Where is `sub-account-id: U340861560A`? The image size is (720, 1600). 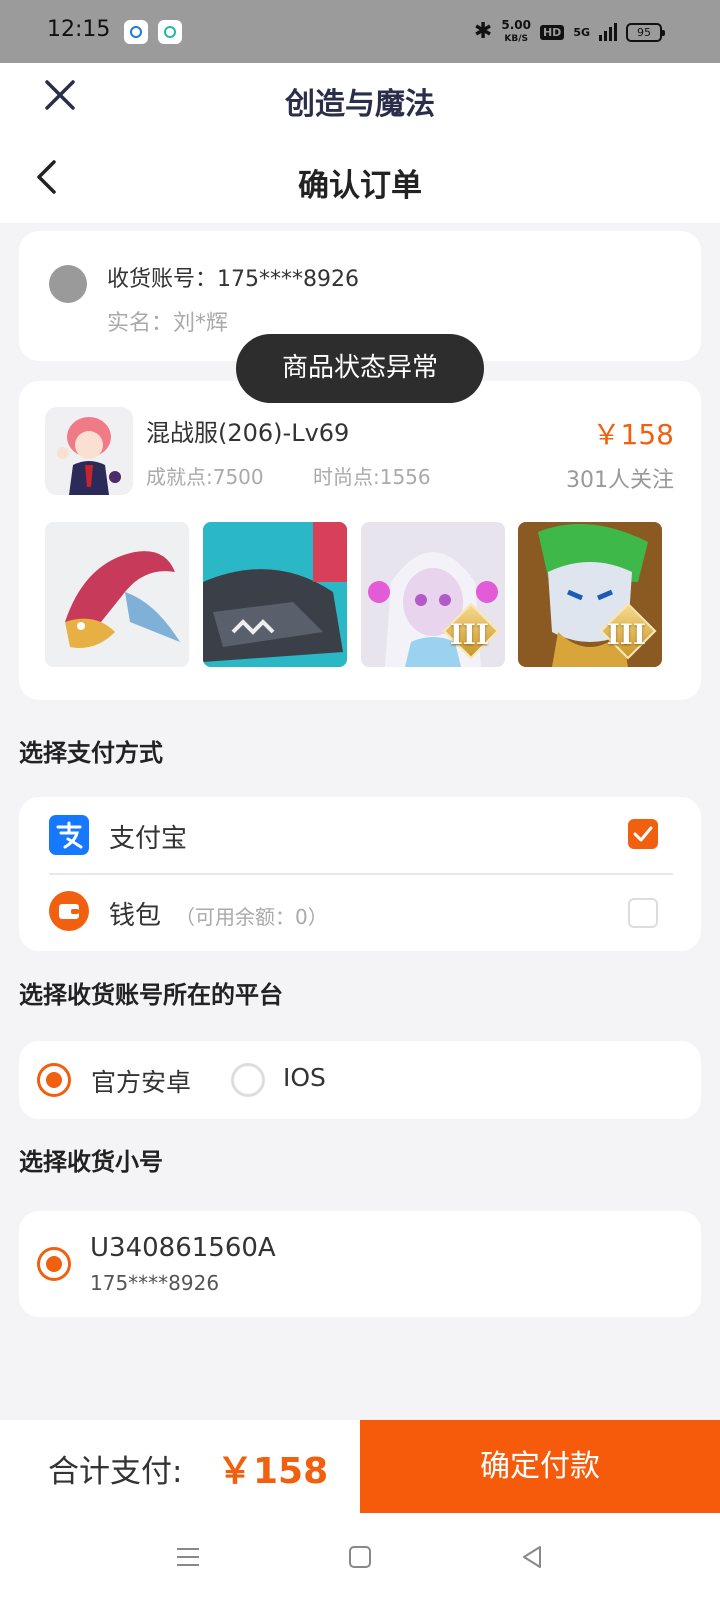 sub-account-id: U340861560A is located at coordinates (183, 1248).